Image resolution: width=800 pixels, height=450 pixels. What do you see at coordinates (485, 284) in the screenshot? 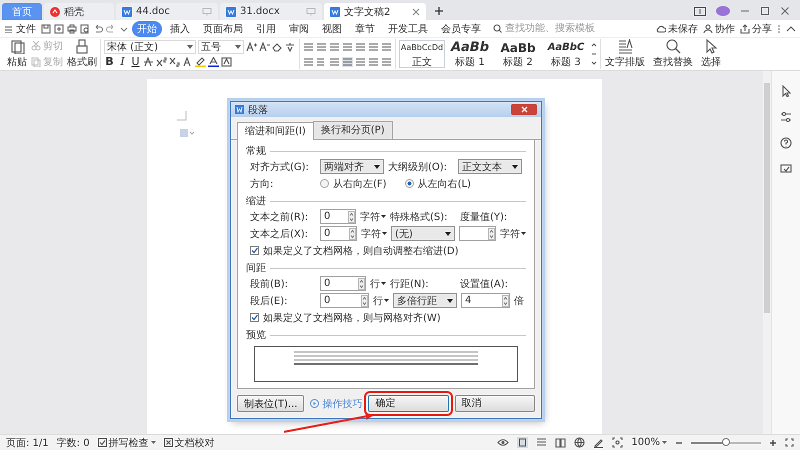
I see `field-label: 设置值(A):` at bounding box center [485, 284].